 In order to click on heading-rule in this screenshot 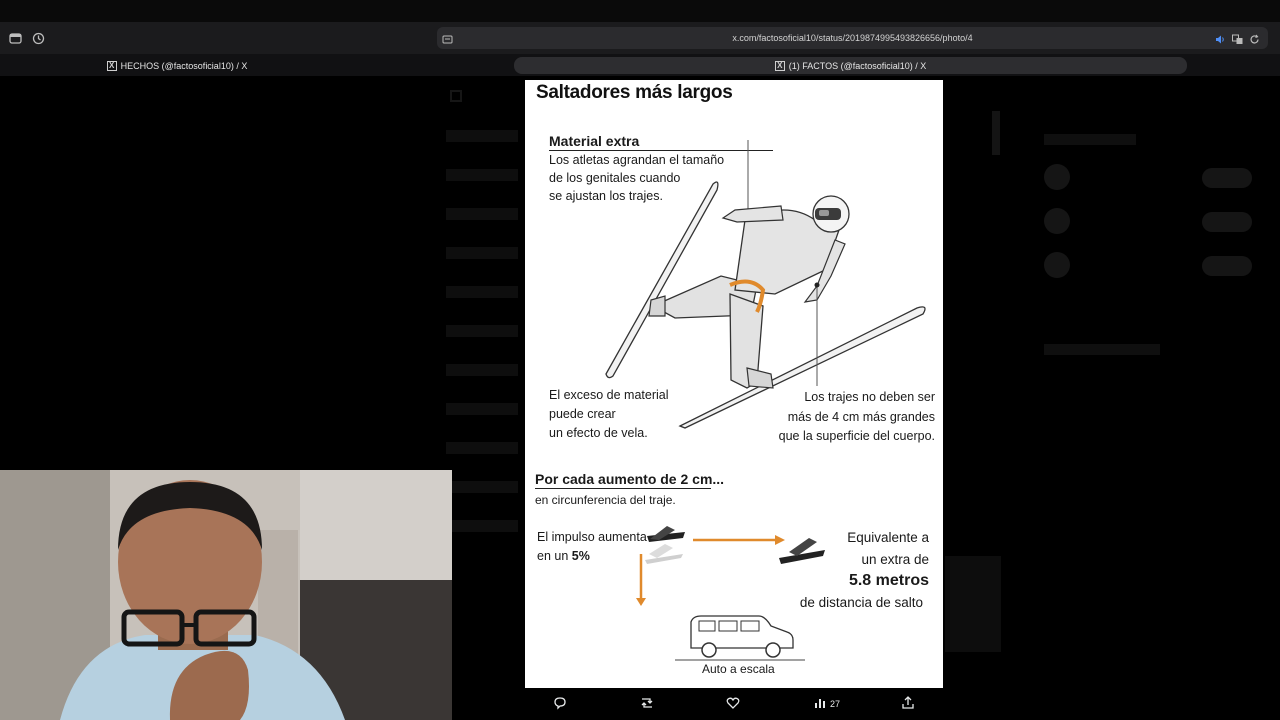, I will do `click(623, 488)`.